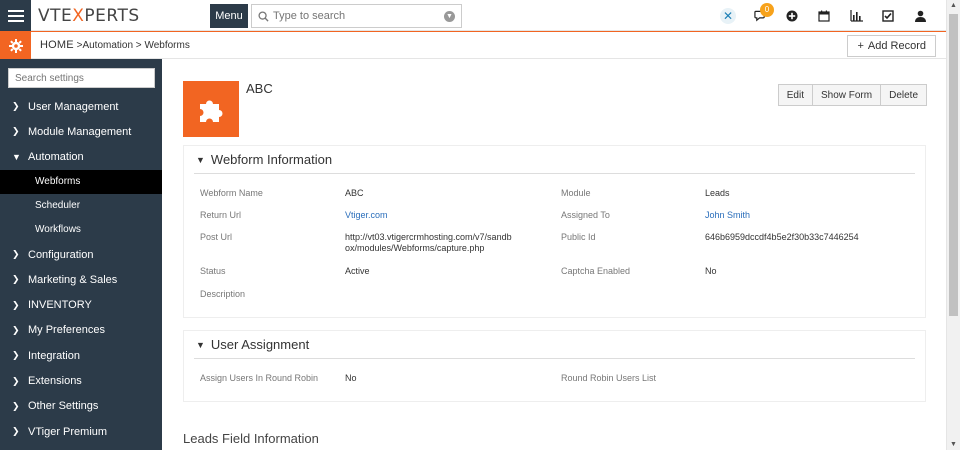 The image size is (960, 450). Describe the element at coordinates (554, 160) in the screenshot. I see `webform-information-header: ▼ Webform Information` at that location.